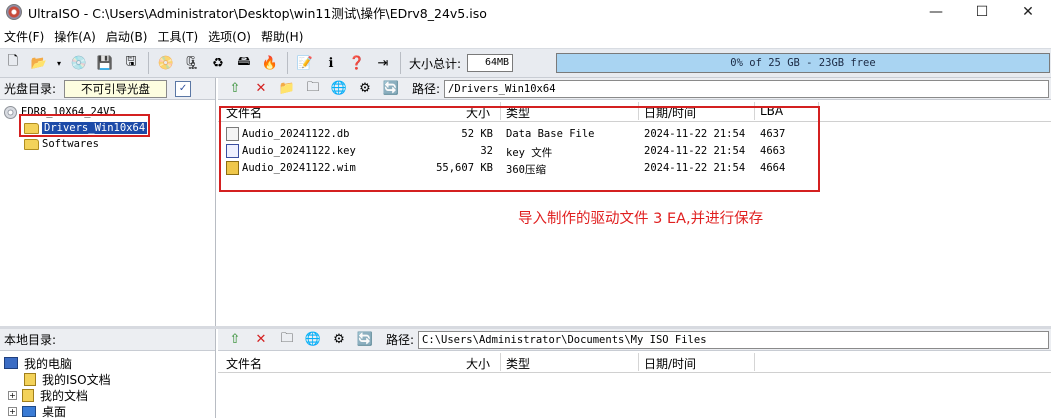 The image size is (1051, 418). Describe the element at coordinates (383, 63) in the screenshot. I see `exit-icon: ⇥` at that location.